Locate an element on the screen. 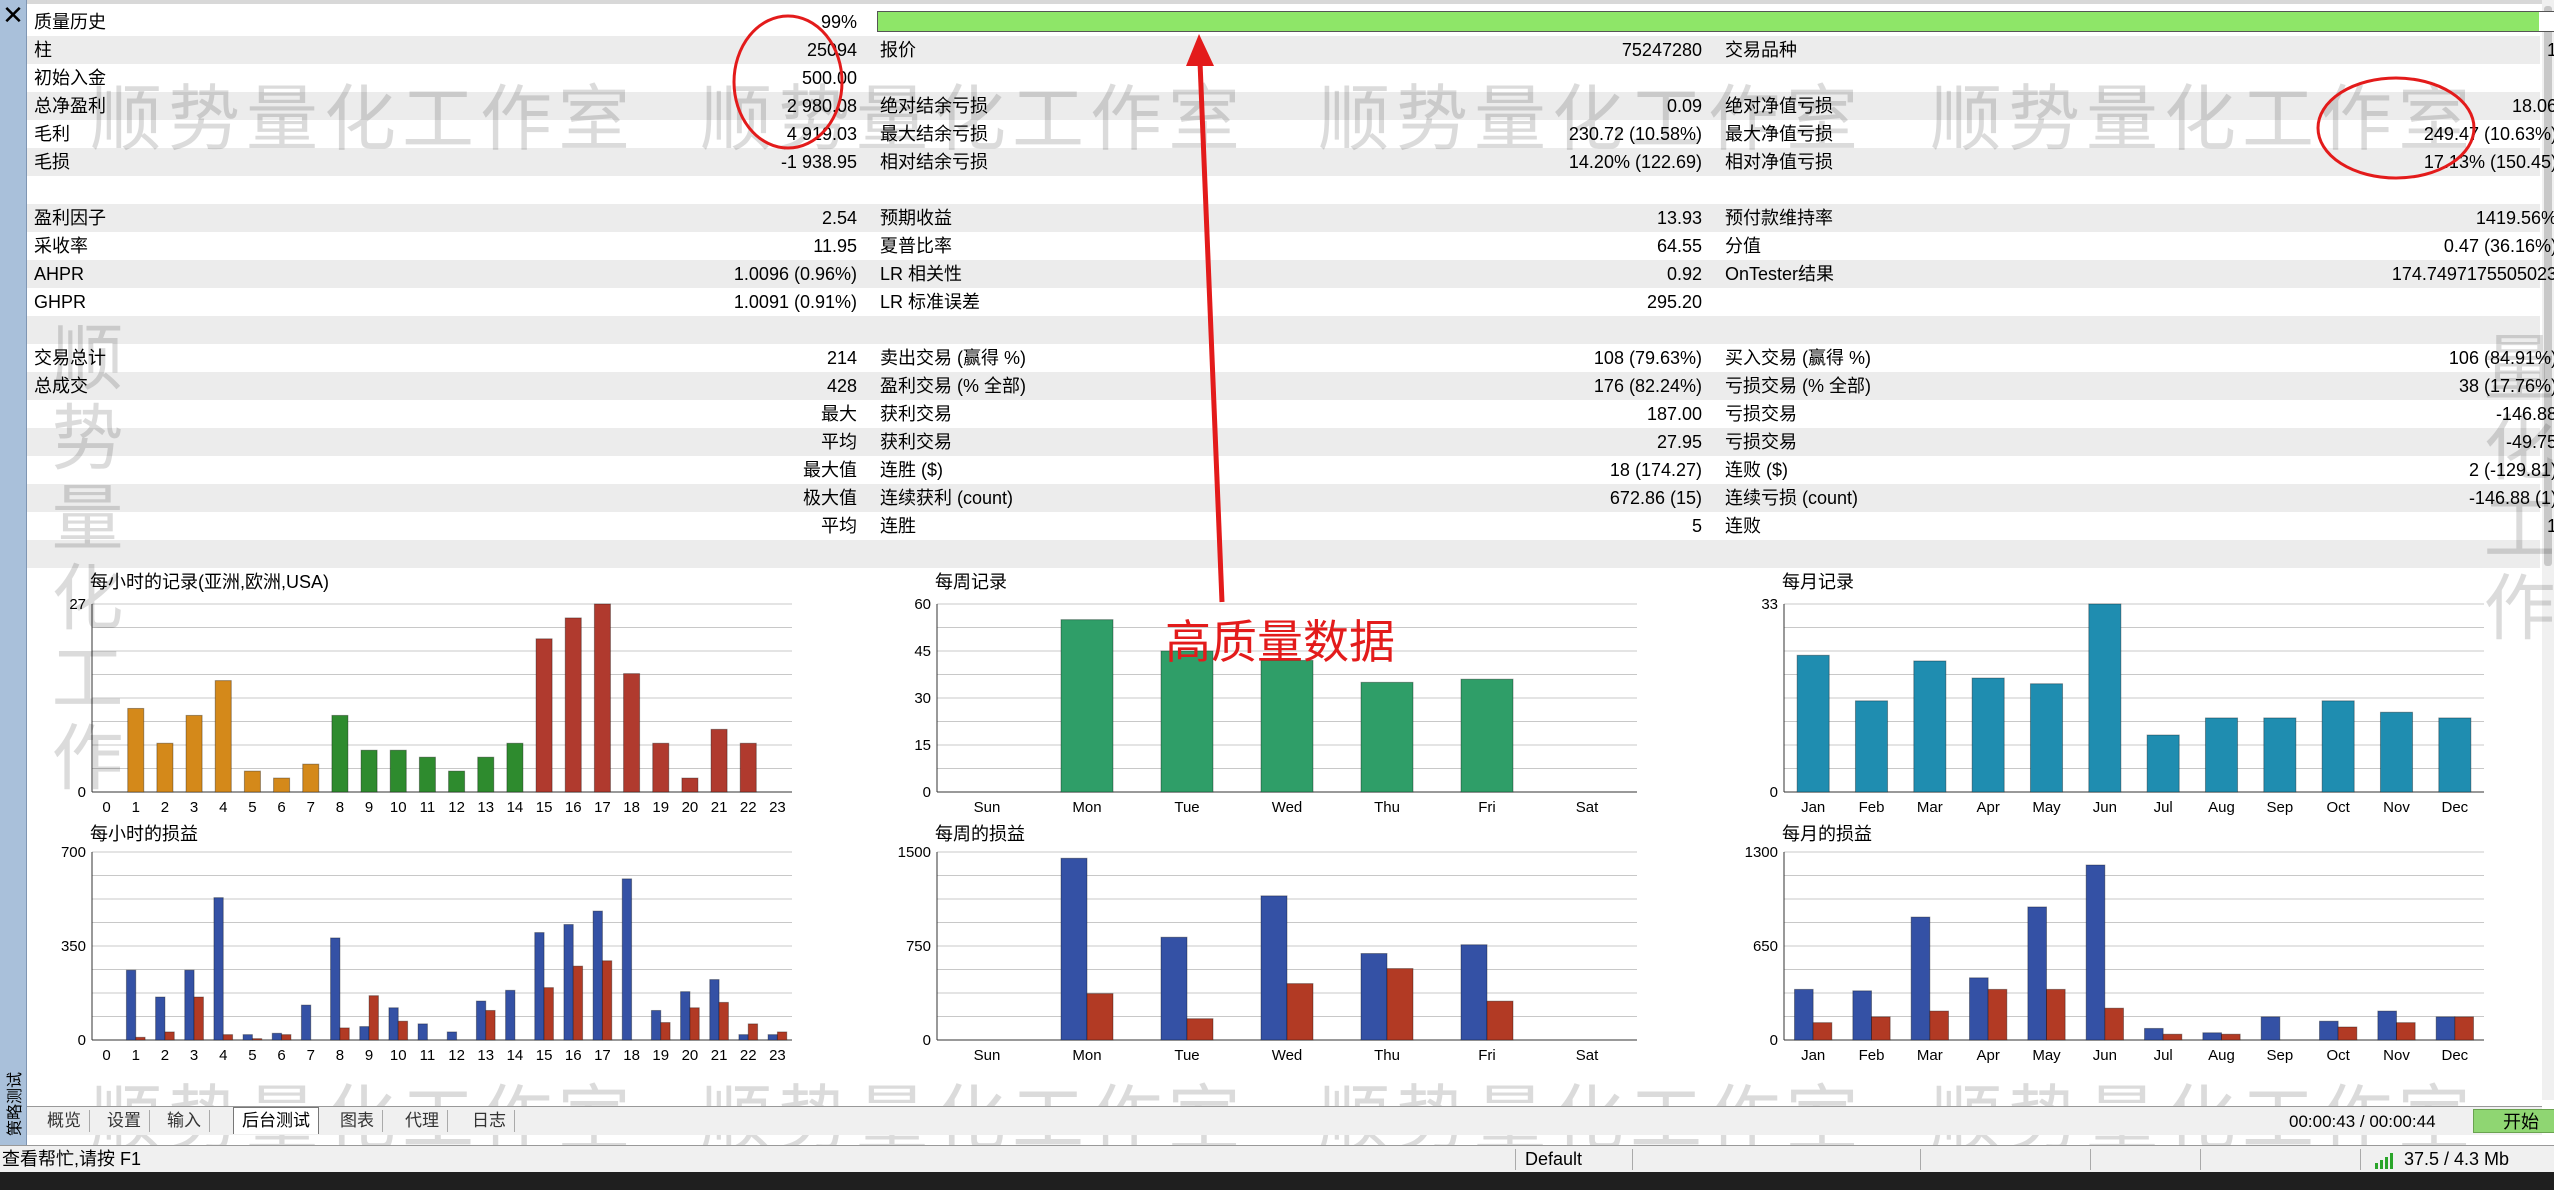 The image size is (2554, 1190). stat-label: 获利交易 is located at coordinates (916, 414).